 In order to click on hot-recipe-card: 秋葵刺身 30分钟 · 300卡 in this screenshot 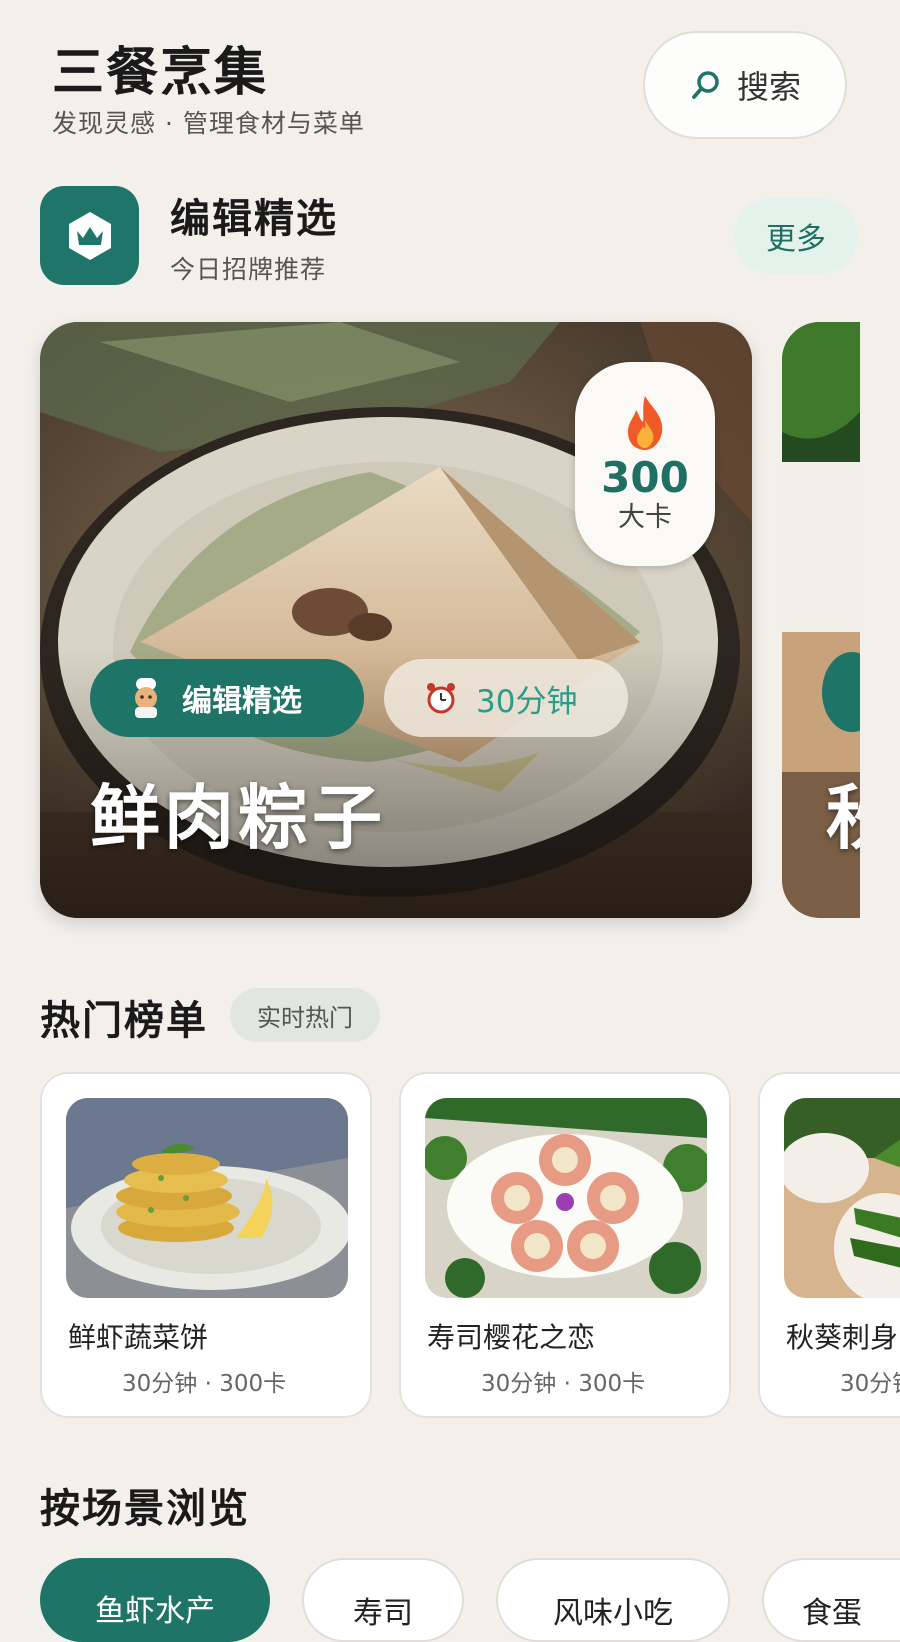, I will do `click(829, 1245)`.